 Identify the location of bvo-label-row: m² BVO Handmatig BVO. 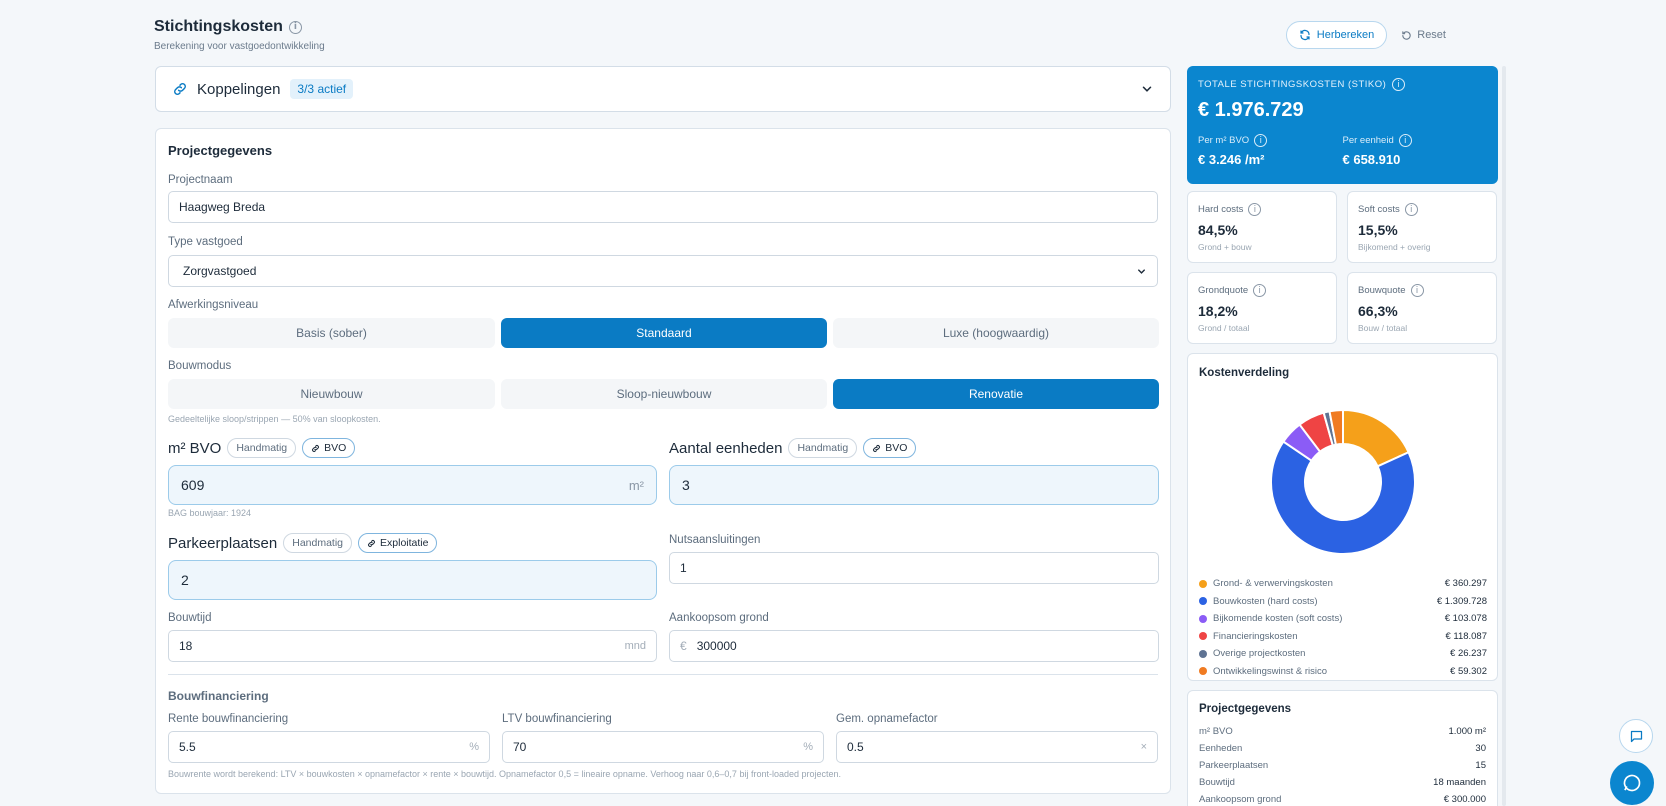
(262, 448).